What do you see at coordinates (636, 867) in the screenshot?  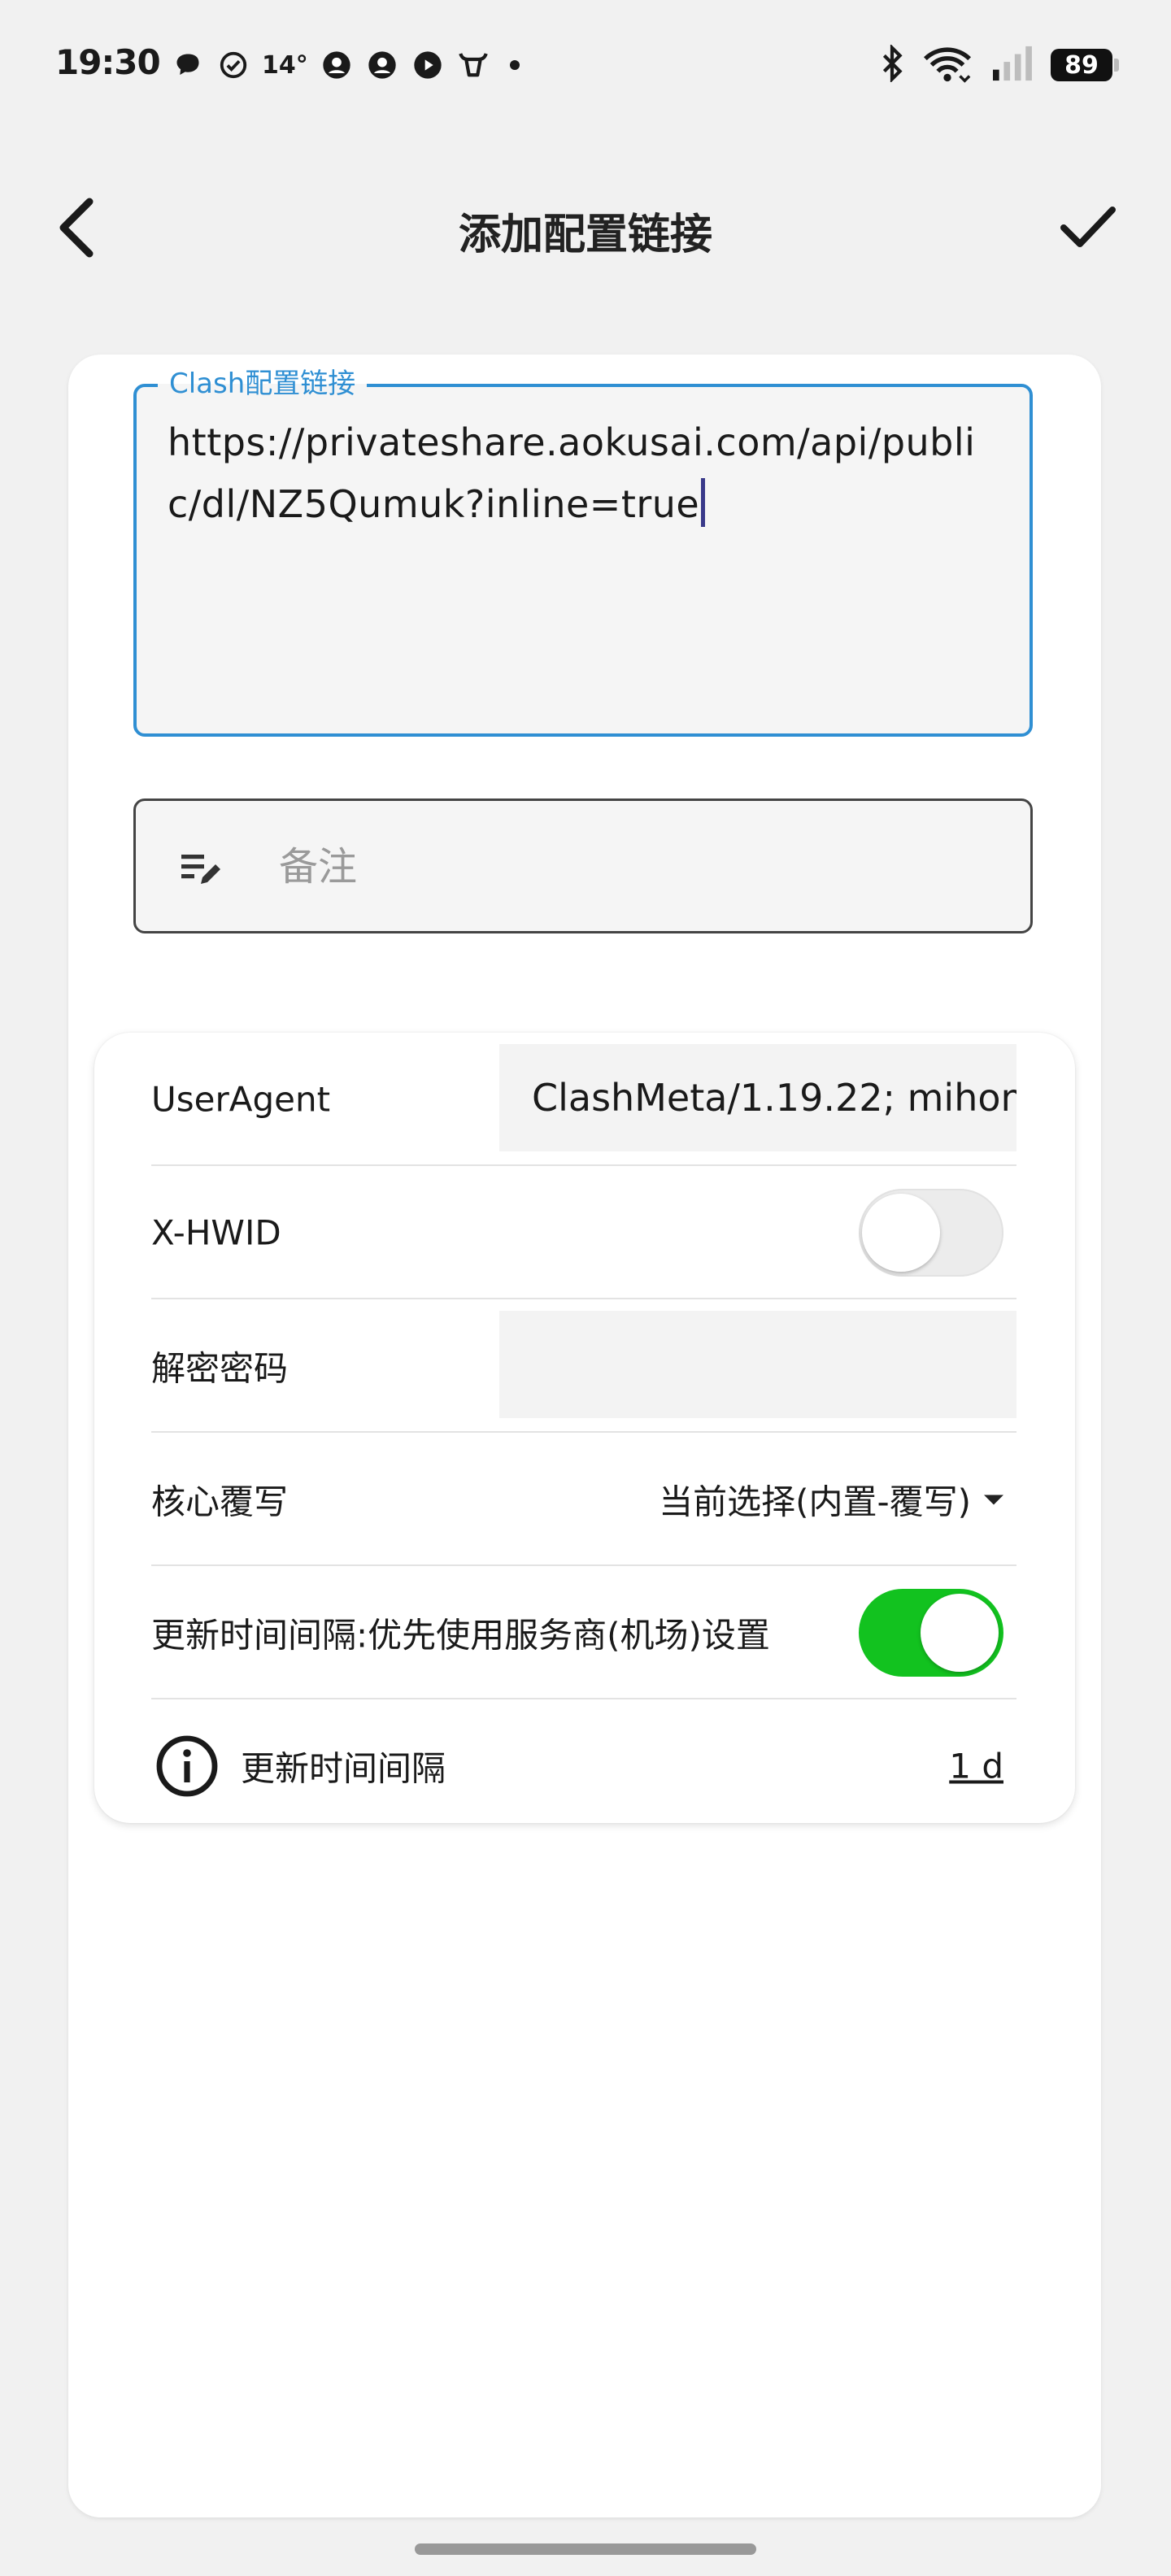 I see `note-input` at bounding box center [636, 867].